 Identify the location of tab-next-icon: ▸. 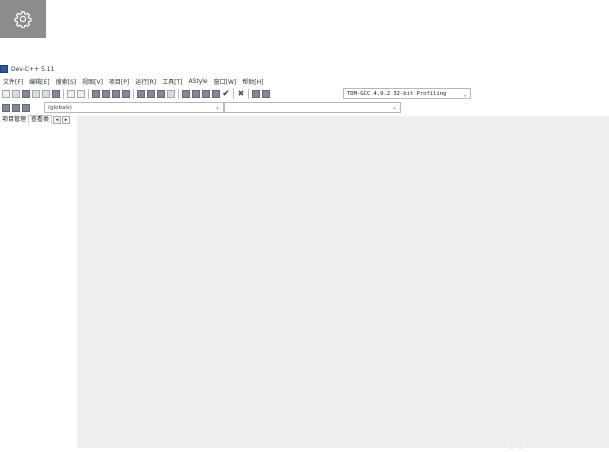
(66, 119).